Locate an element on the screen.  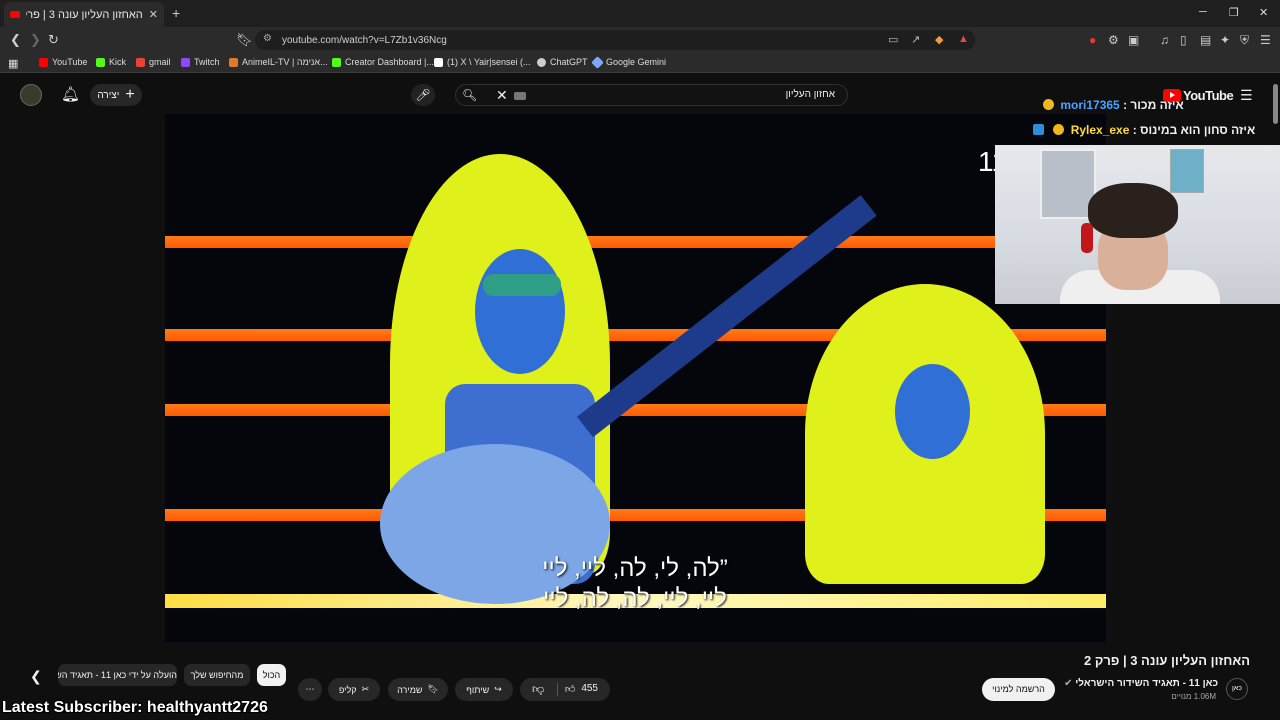
divider is located at coordinates (557, 689).